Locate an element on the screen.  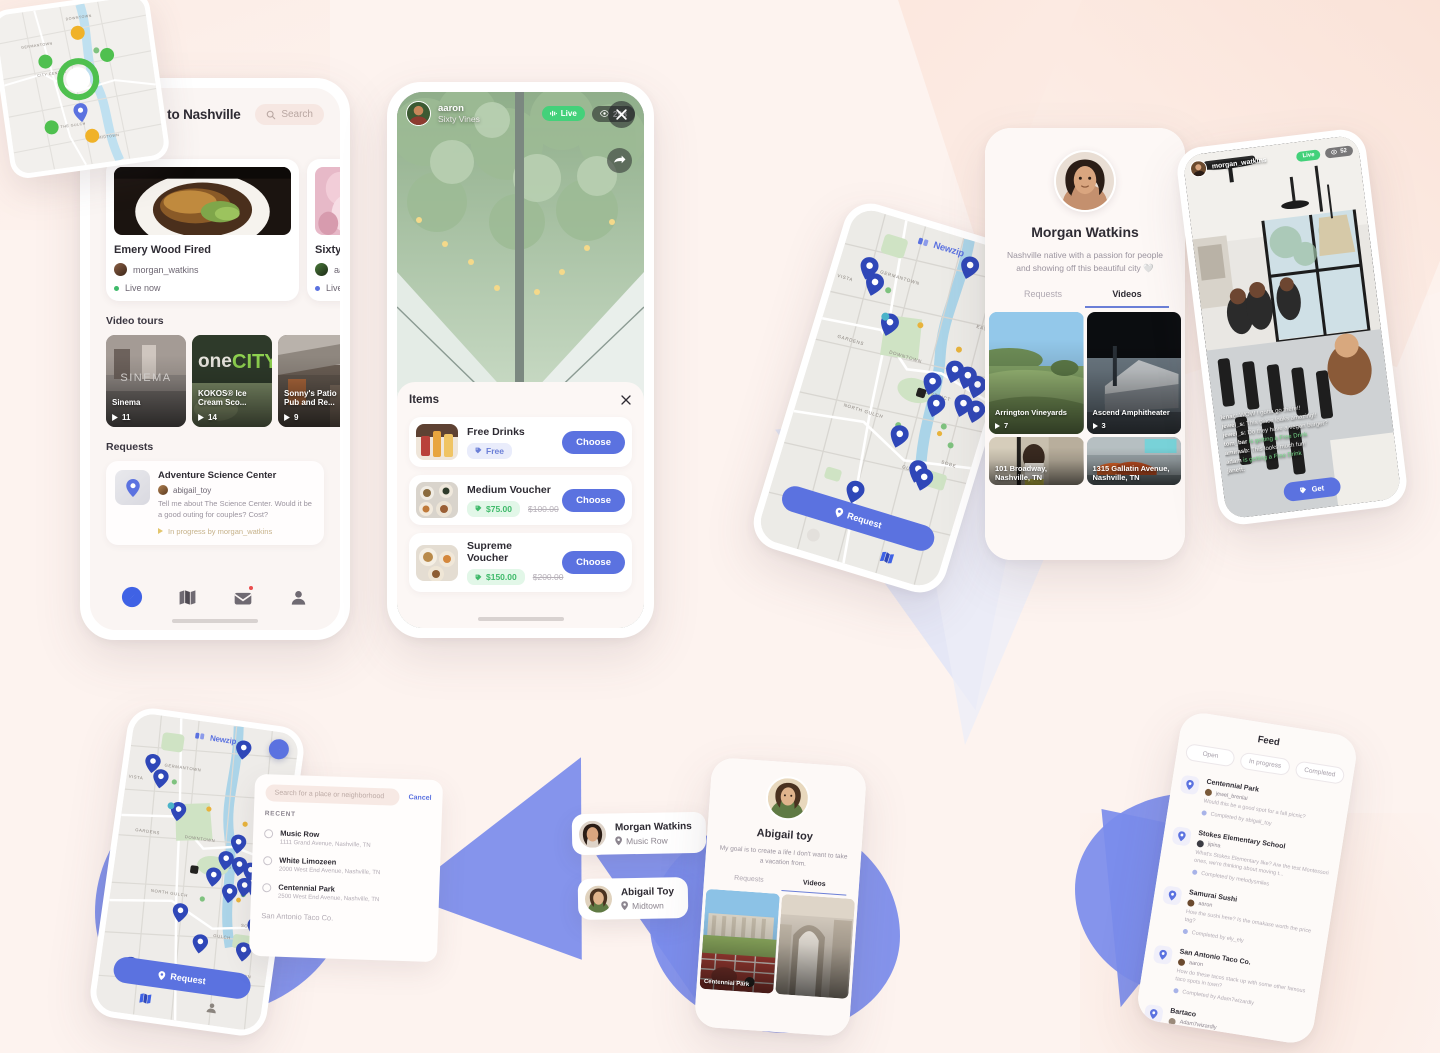
sidebar-item-map is located at coordinates (187, 597).